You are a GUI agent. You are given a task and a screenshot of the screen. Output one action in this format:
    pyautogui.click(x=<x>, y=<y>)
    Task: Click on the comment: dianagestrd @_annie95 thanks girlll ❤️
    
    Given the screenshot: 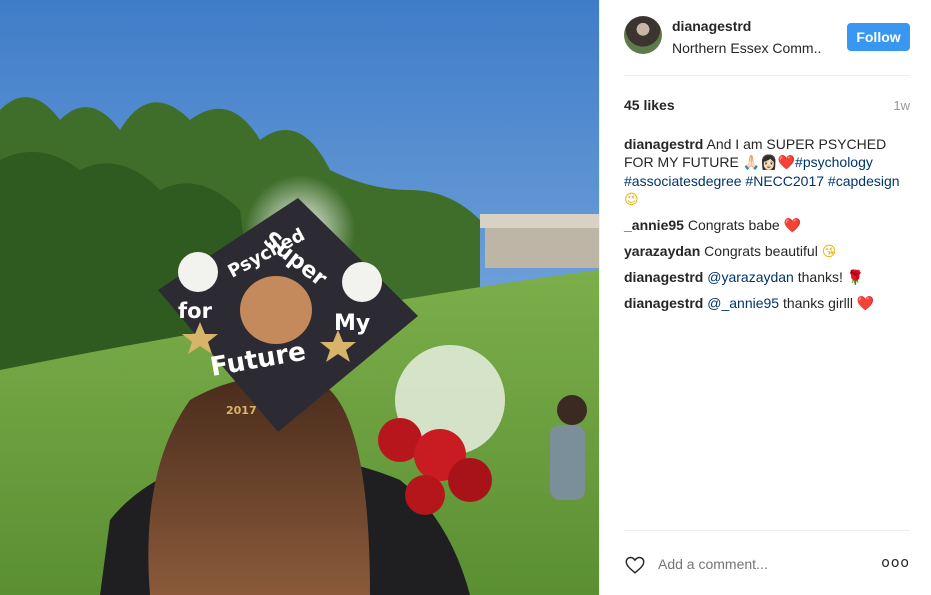 What is the action you would take?
    pyautogui.click(x=769, y=303)
    